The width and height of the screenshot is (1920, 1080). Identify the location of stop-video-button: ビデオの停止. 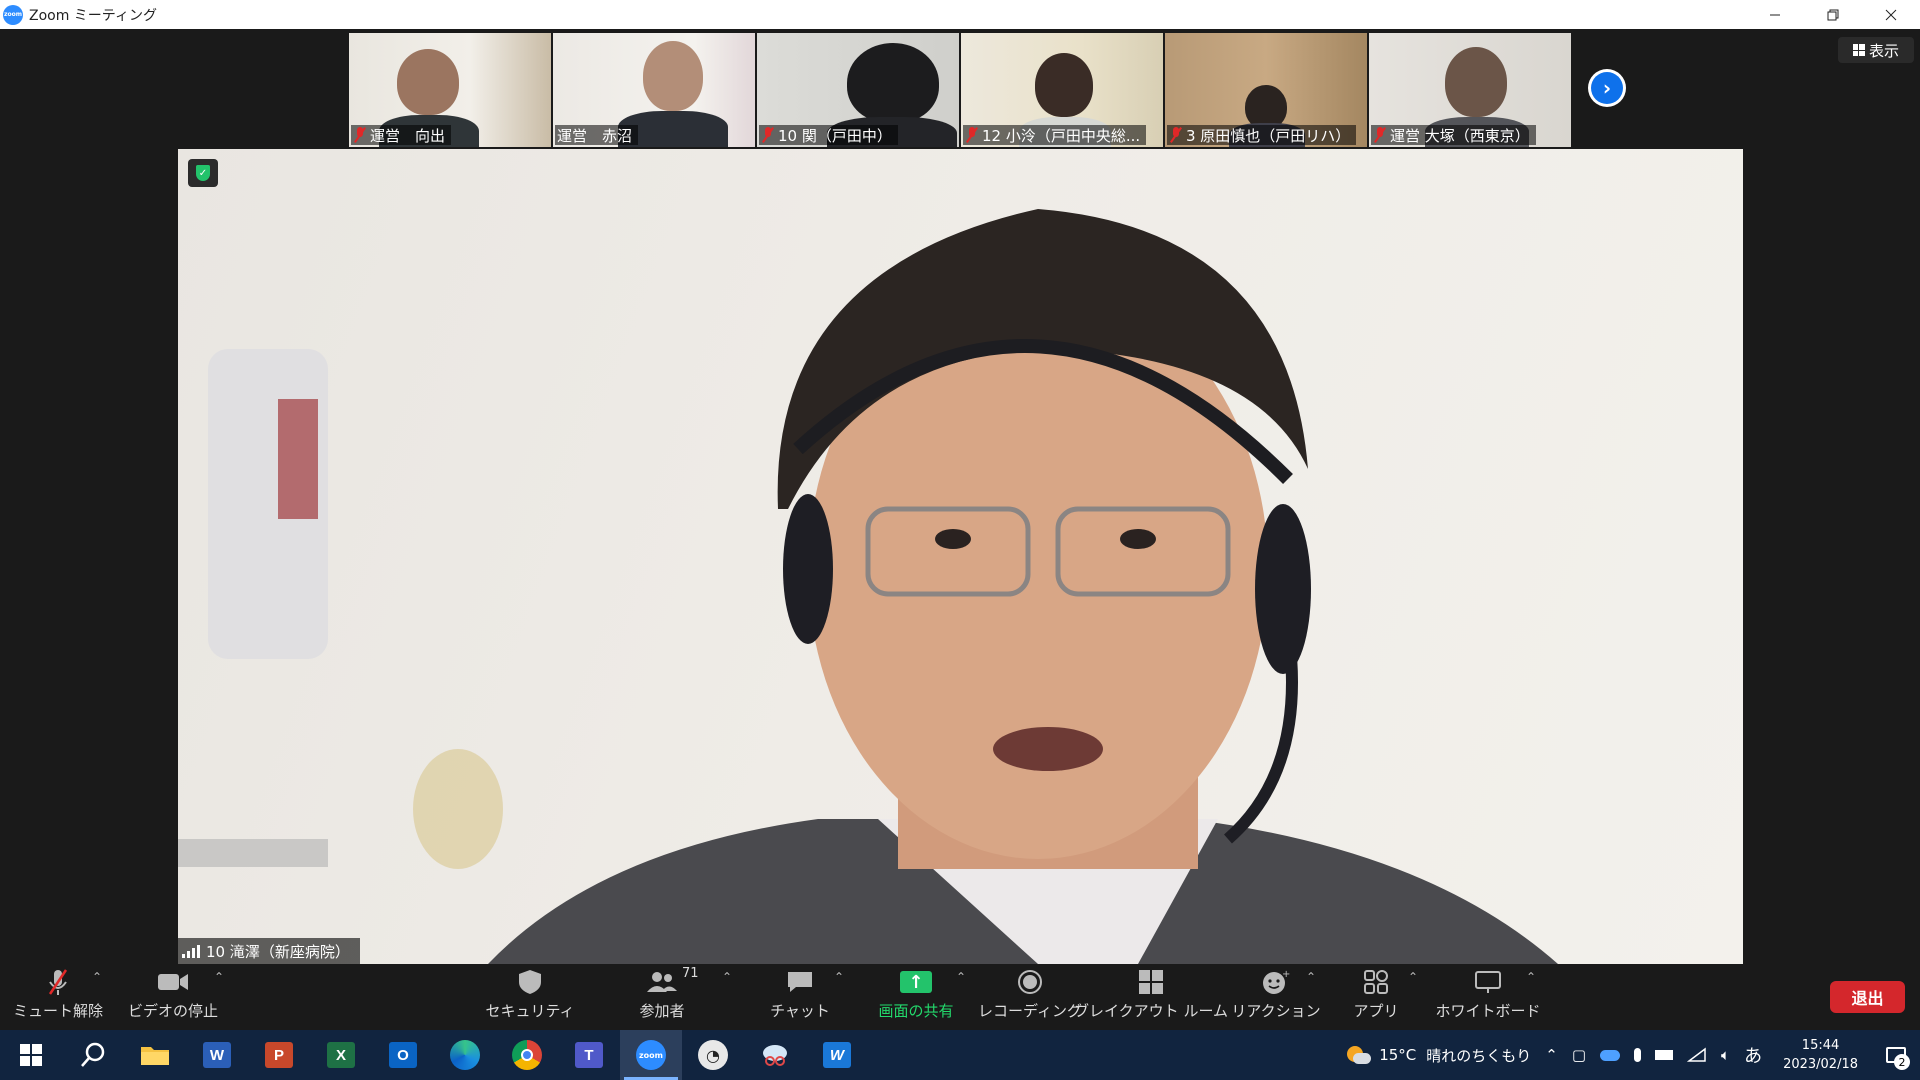
(173, 997).